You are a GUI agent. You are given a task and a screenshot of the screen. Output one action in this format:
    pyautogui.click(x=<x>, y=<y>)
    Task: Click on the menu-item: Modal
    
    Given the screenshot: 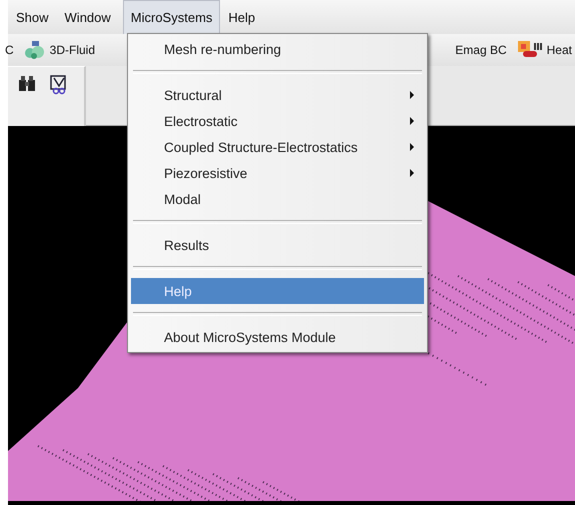 What is the action you would take?
    pyautogui.click(x=277, y=199)
    